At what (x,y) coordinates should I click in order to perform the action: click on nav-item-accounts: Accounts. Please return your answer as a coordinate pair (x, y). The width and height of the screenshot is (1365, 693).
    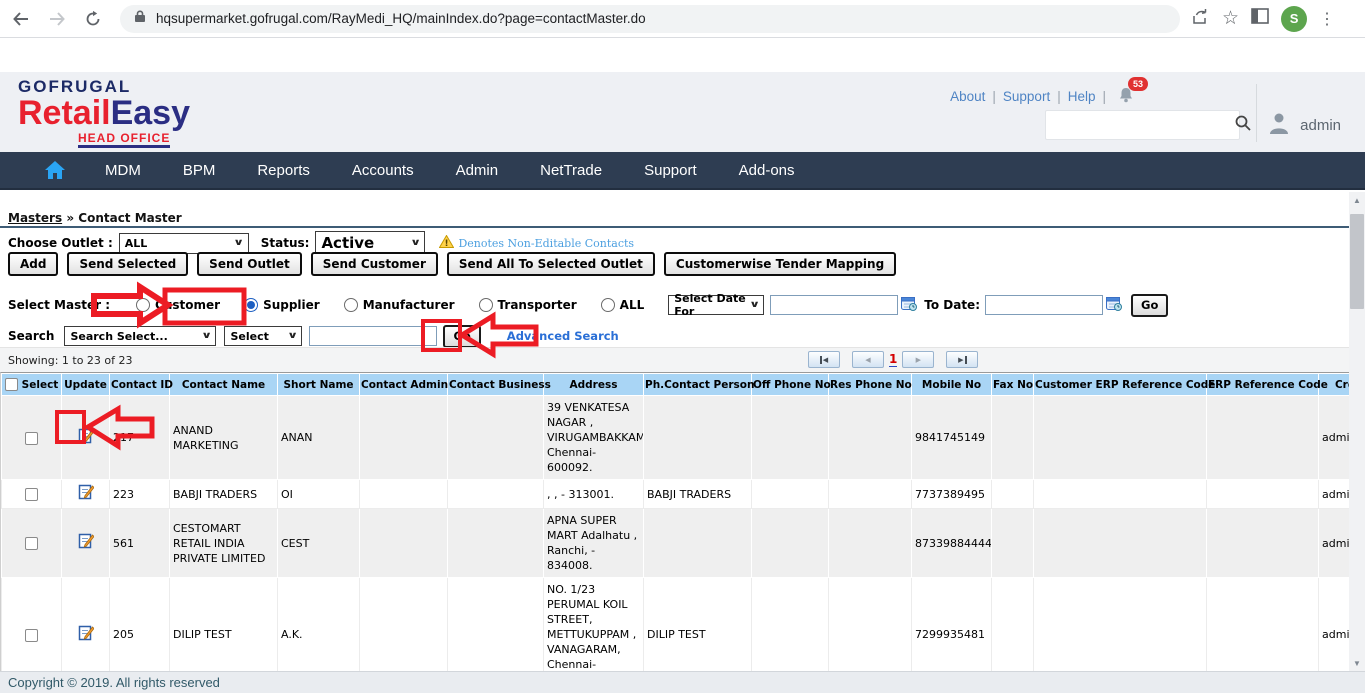
    Looking at the image, I should click on (383, 170).